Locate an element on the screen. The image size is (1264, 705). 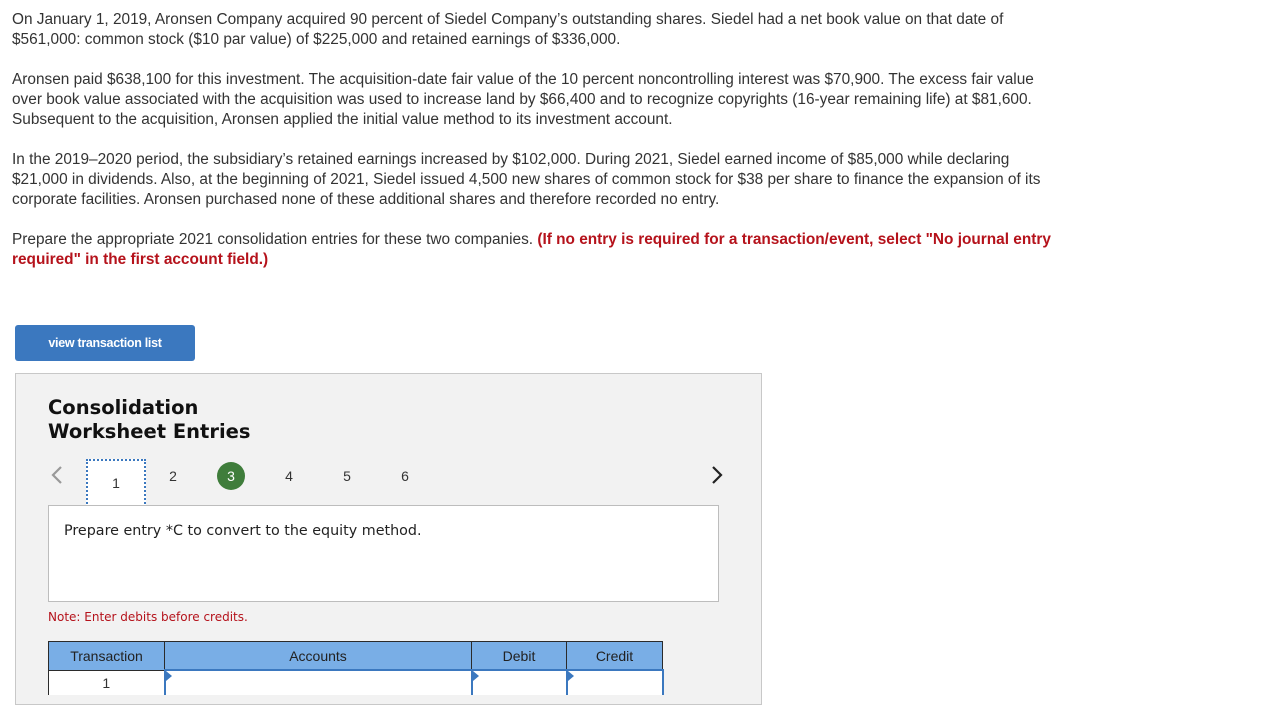
page-tab-label: 5 is located at coordinates (347, 476).